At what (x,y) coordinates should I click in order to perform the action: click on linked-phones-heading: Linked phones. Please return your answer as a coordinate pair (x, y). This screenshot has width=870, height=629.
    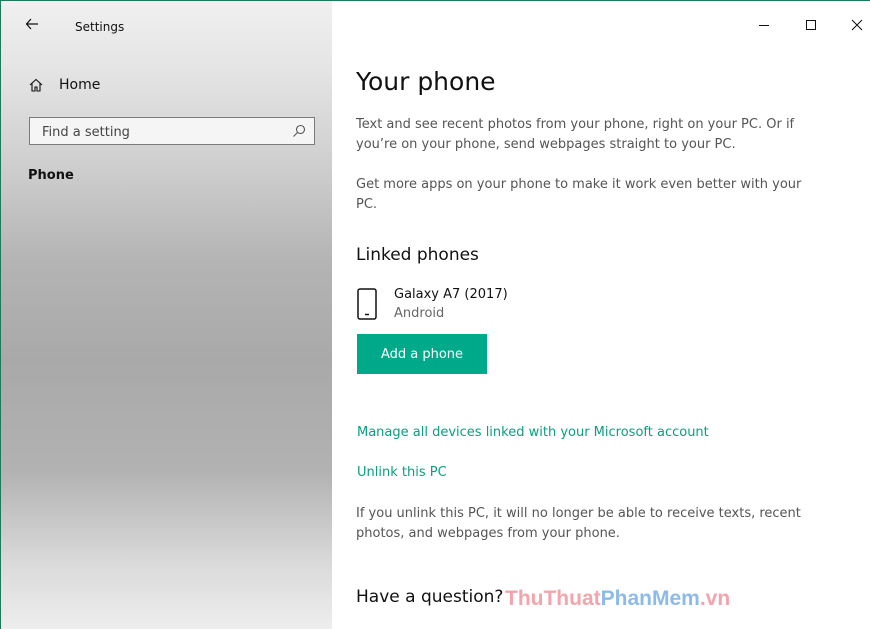
    Looking at the image, I should click on (417, 255).